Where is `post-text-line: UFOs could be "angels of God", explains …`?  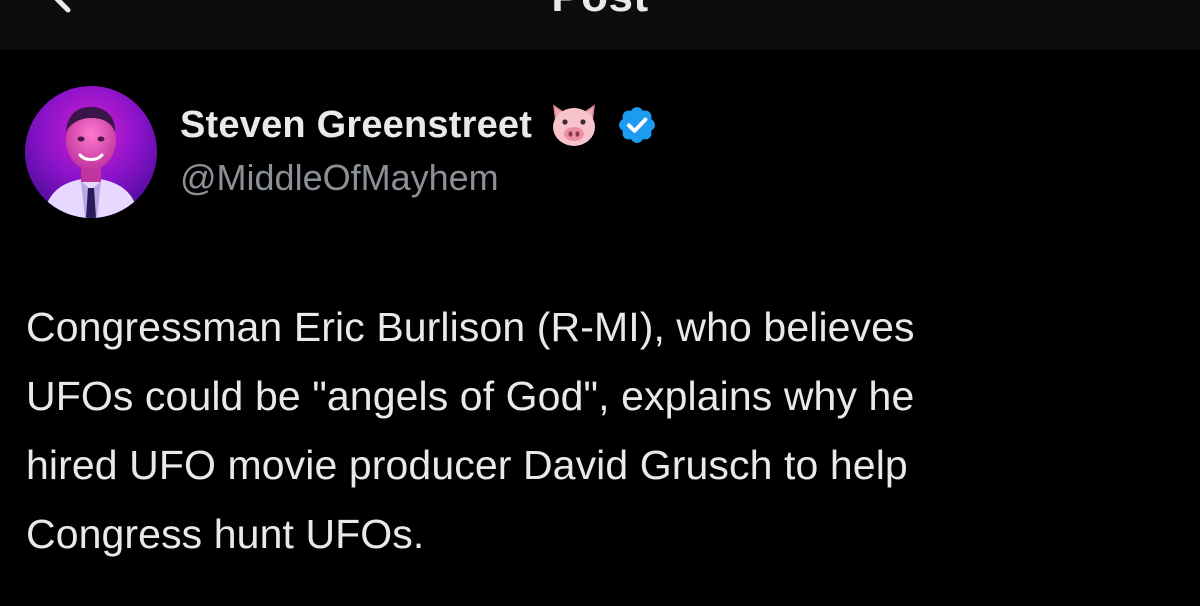
post-text-line: UFOs could be "angels of God", explains … is located at coordinates (470, 396).